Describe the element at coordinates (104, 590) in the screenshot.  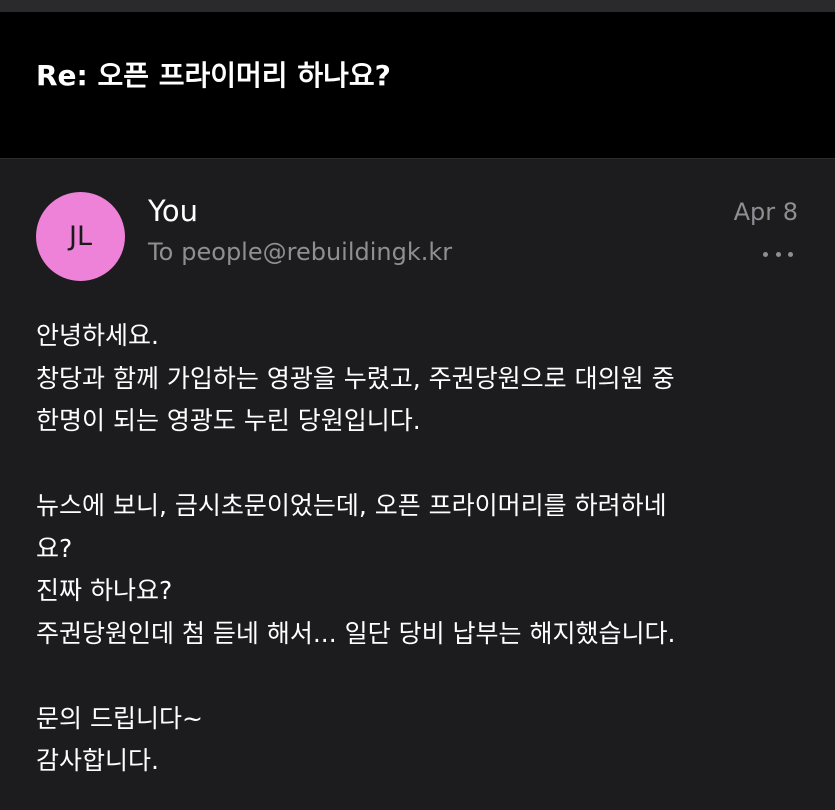
I see `body-line: 진짜 하나요?` at that location.